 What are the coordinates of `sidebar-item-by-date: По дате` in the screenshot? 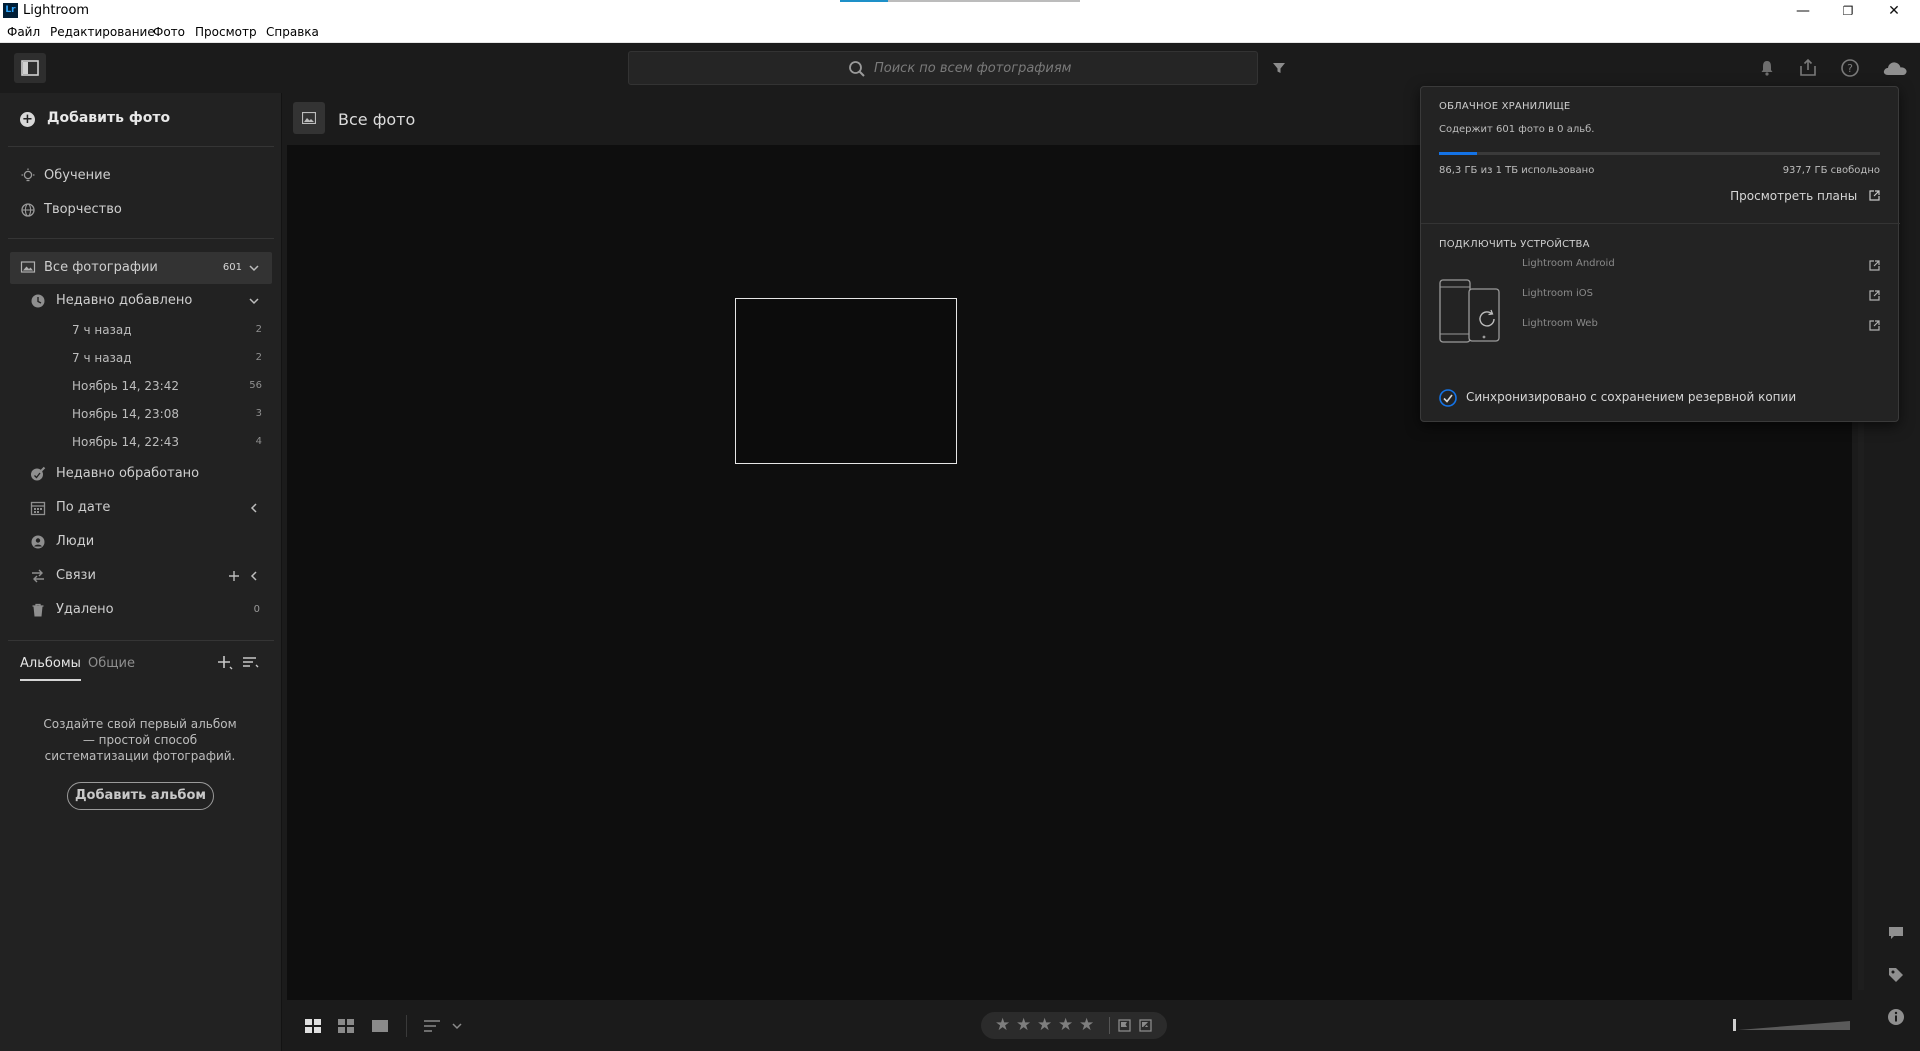 It's located at (150, 508).